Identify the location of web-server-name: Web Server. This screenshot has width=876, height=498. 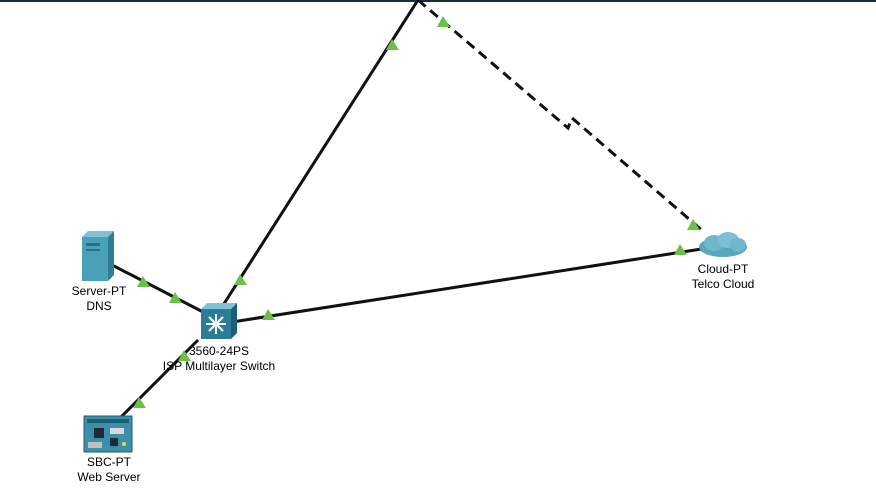
(109, 477).